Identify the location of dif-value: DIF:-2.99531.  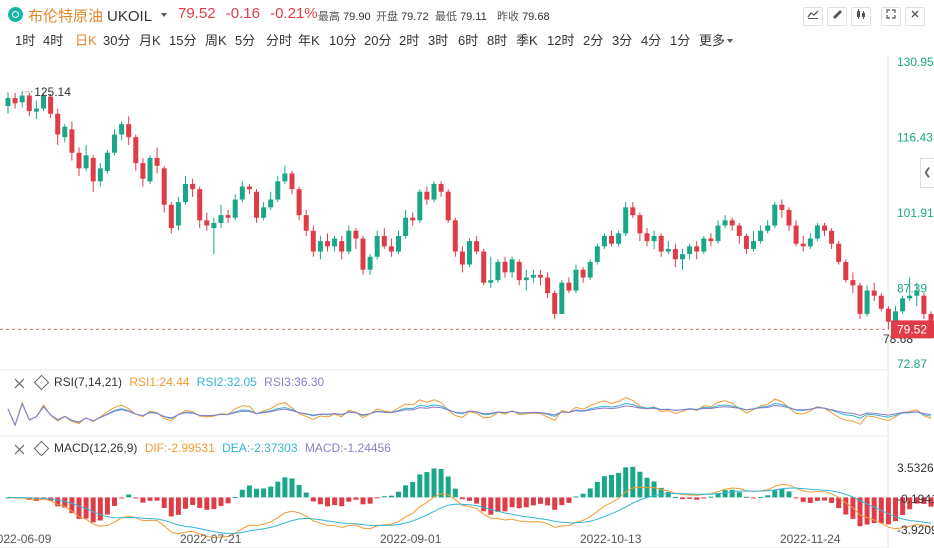
(179, 448).